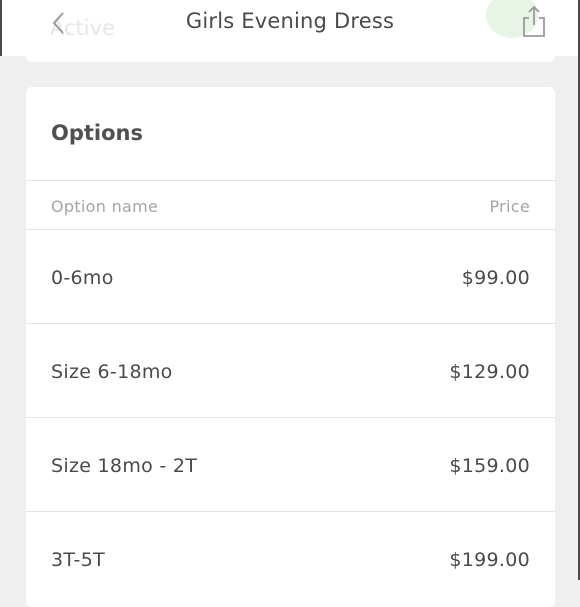 This screenshot has height=607, width=580. Describe the element at coordinates (105, 206) in the screenshot. I see `column-header-option-name: Option name` at that location.